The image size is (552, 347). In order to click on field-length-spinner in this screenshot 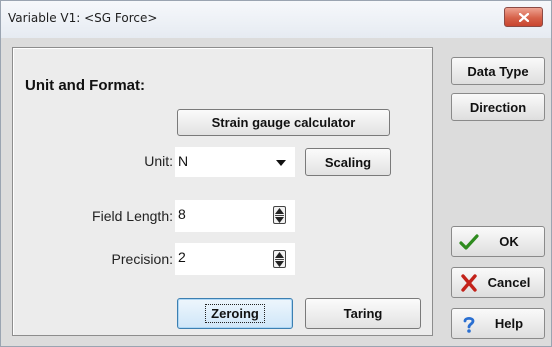, I will do `click(279, 215)`.